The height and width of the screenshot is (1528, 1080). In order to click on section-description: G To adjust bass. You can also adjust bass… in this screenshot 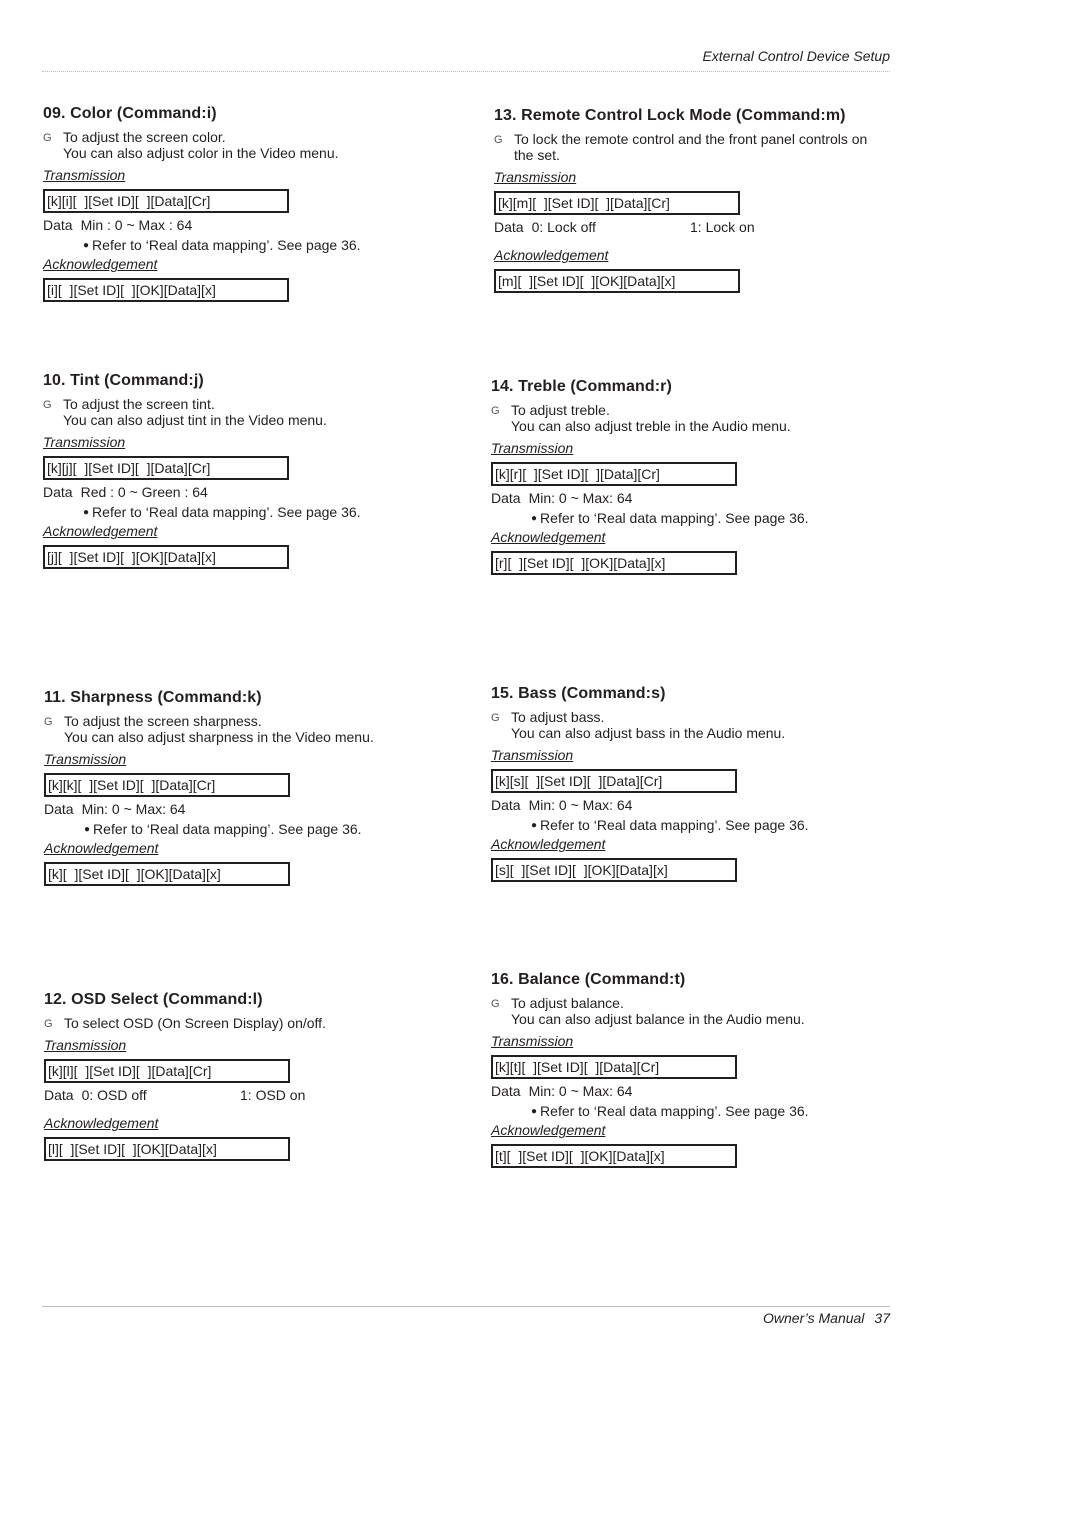, I will do `click(701, 725)`.